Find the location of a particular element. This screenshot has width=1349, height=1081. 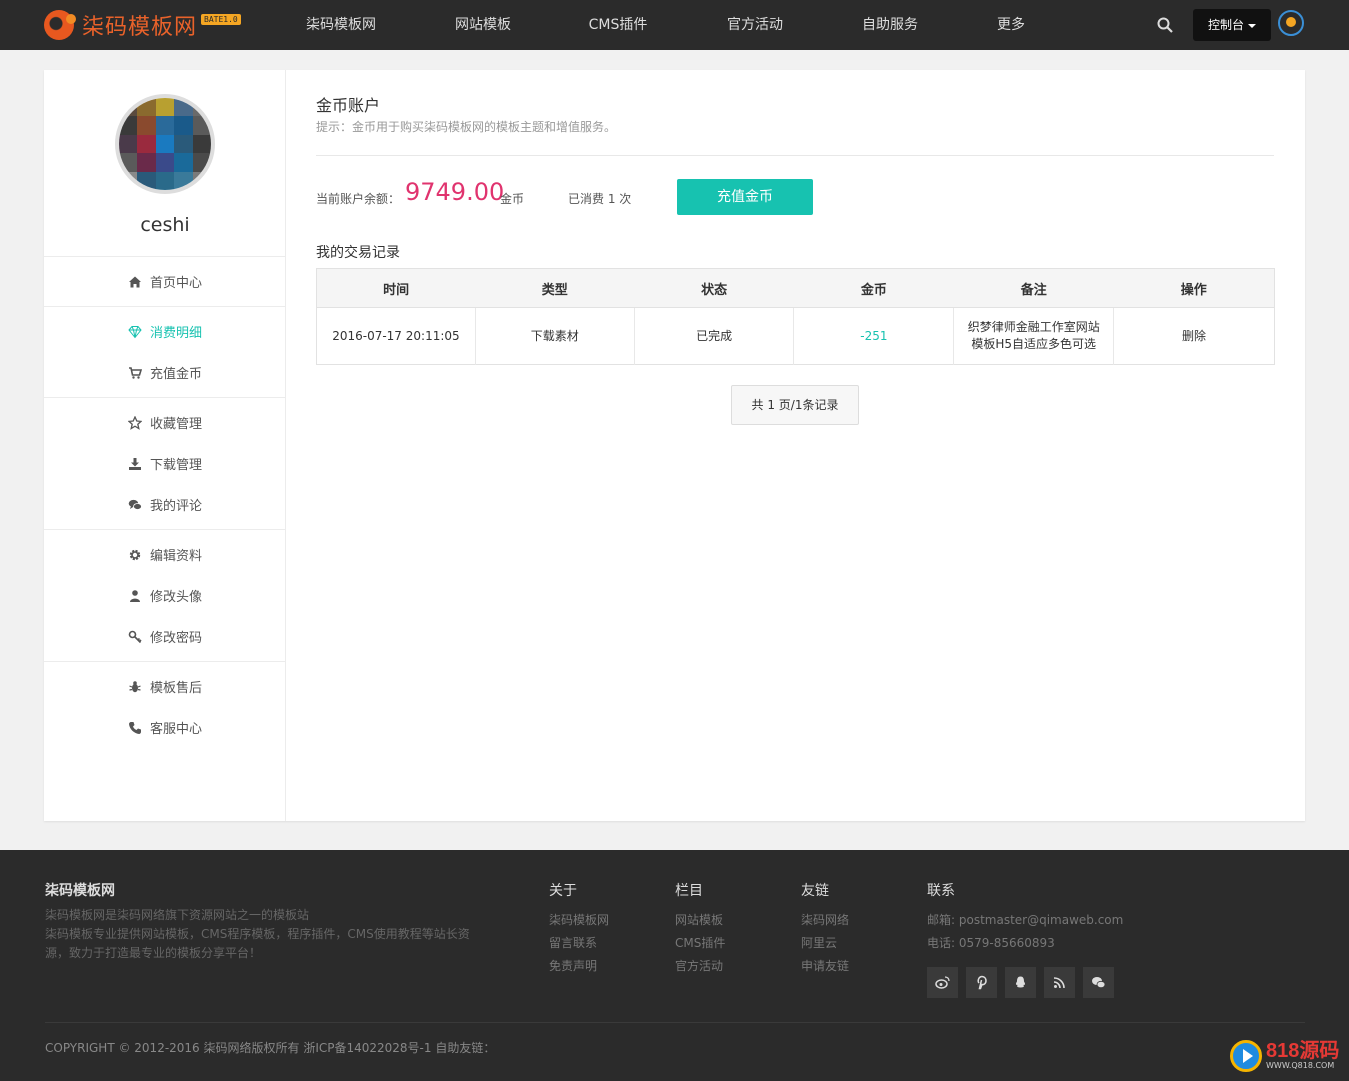

weibo-icon is located at coordinates (942, 982).